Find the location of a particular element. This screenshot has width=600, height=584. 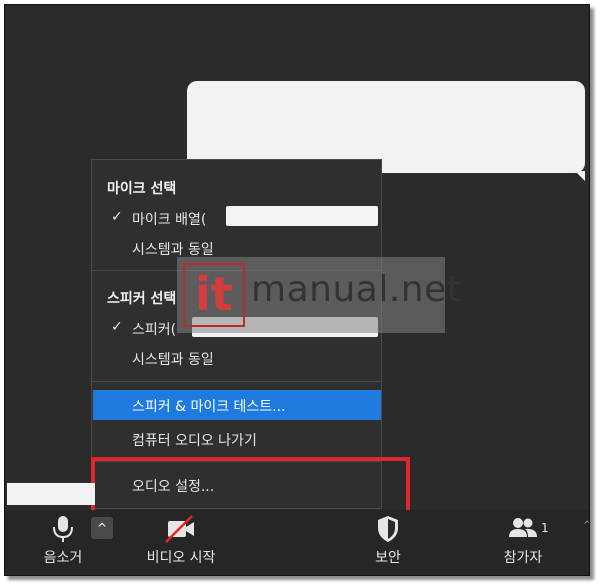

audio-options-caret-button: ^ is located at coordinates (102, 528).